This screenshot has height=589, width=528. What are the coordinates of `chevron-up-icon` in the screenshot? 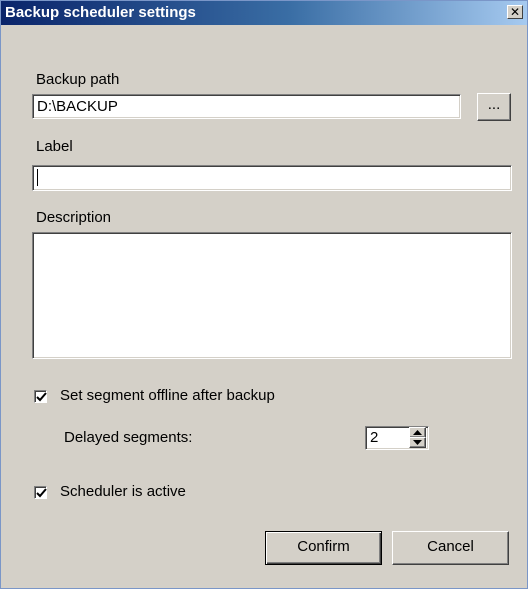 It's located at (417, 432).